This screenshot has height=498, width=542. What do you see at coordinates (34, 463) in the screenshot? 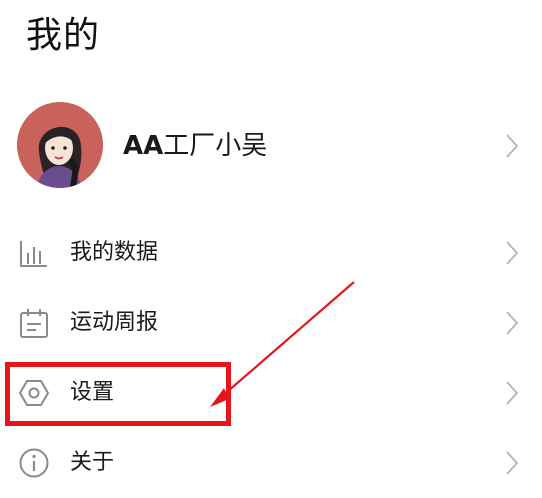
I see `info-icon` at bounding box center [34, 463].